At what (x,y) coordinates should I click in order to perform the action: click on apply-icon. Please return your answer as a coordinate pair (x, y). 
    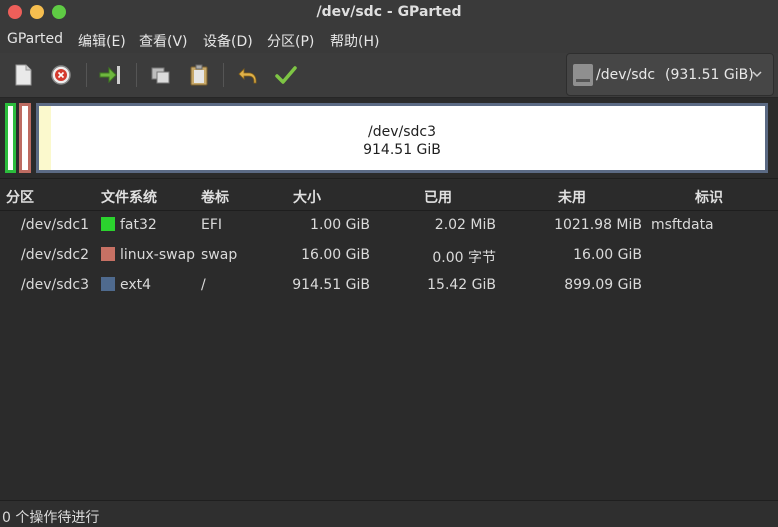
    Looking at the image, I should click on (286, 75).